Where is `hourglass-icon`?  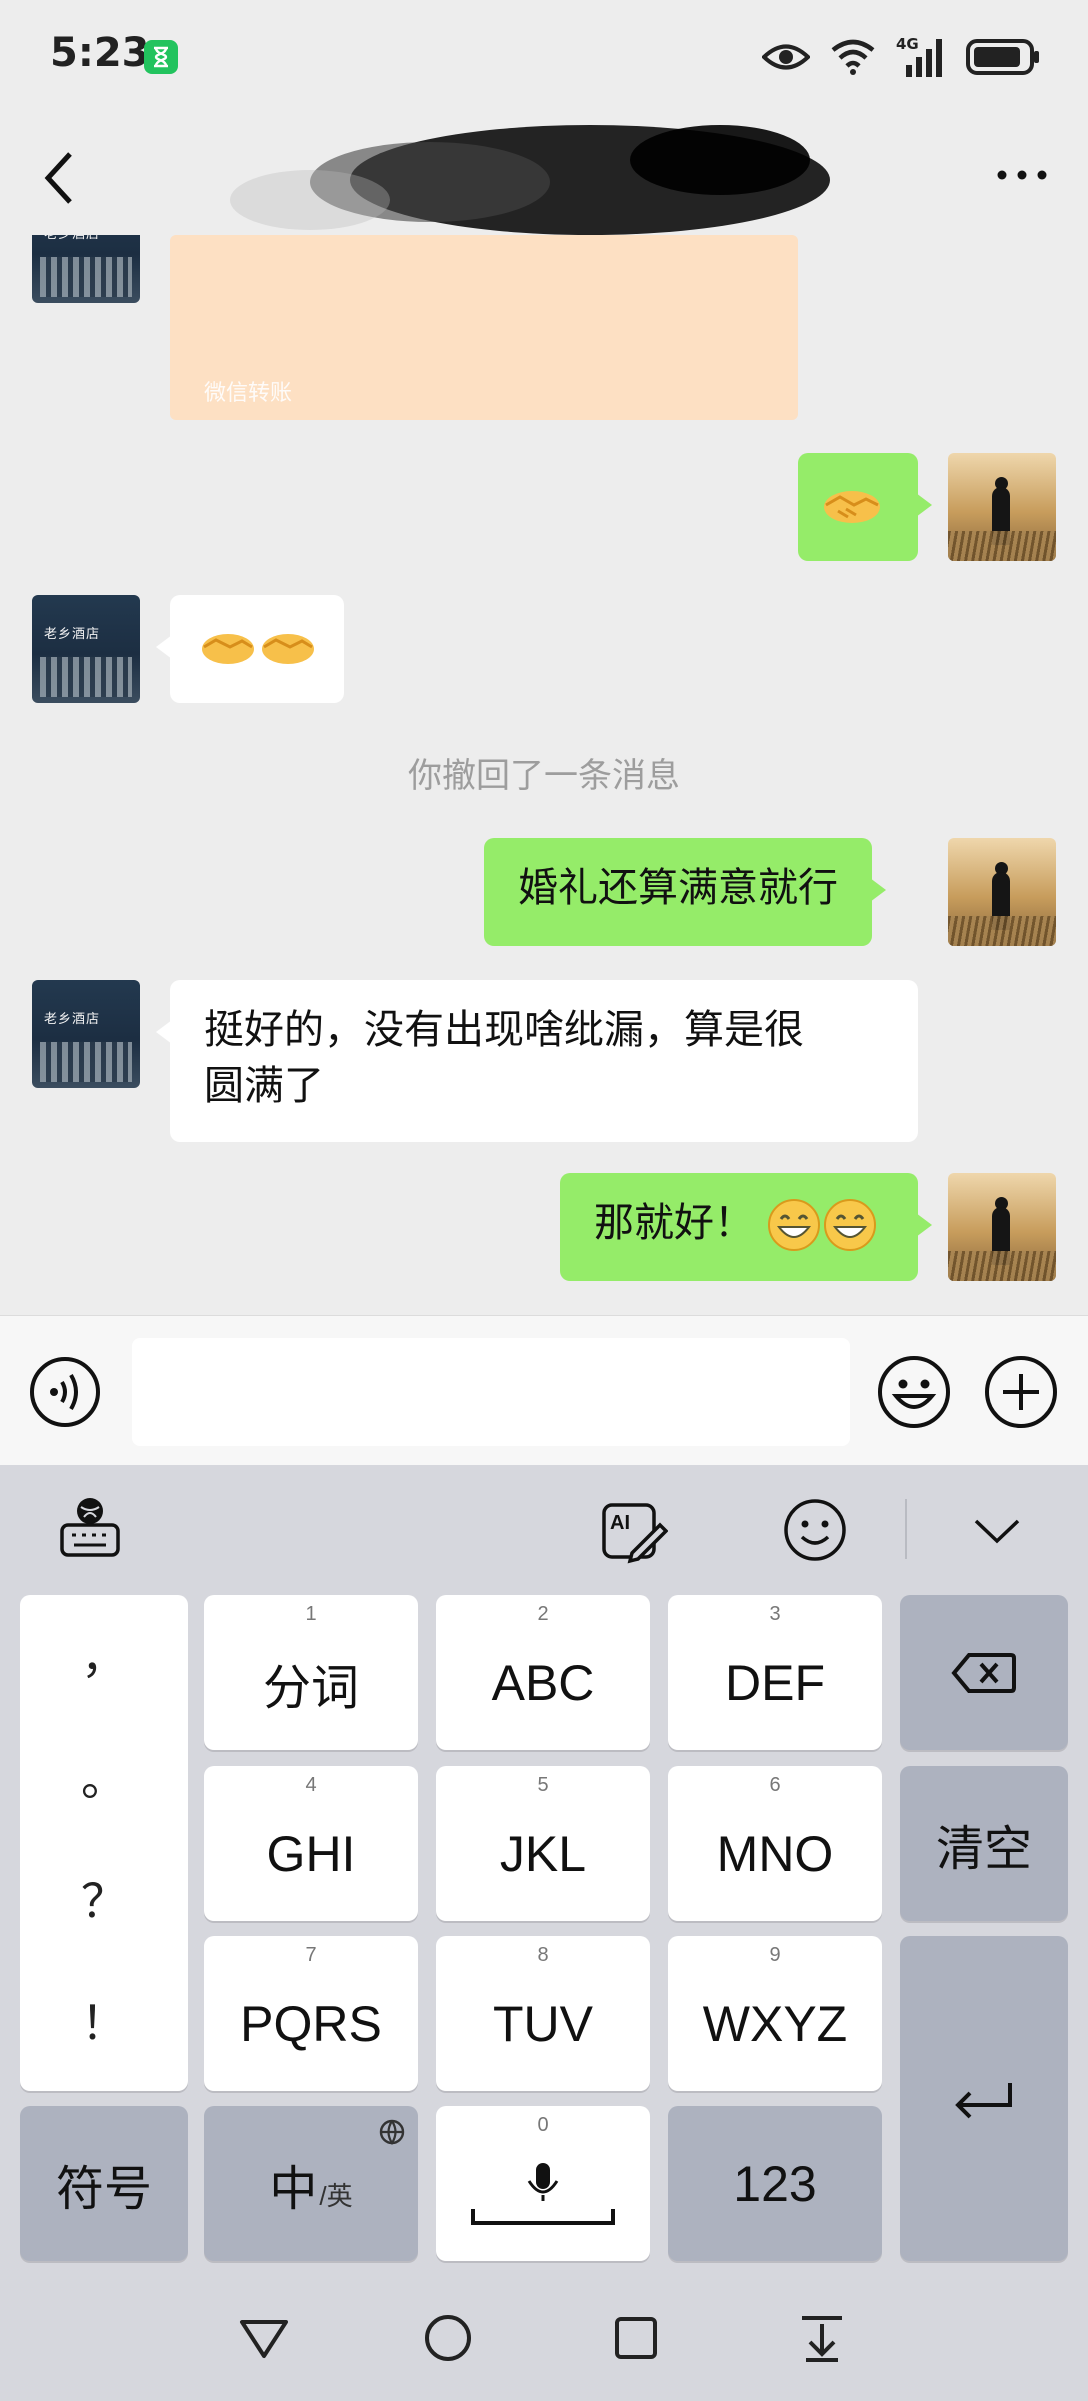 hourglass-icon is located at coordinates (161, 57).